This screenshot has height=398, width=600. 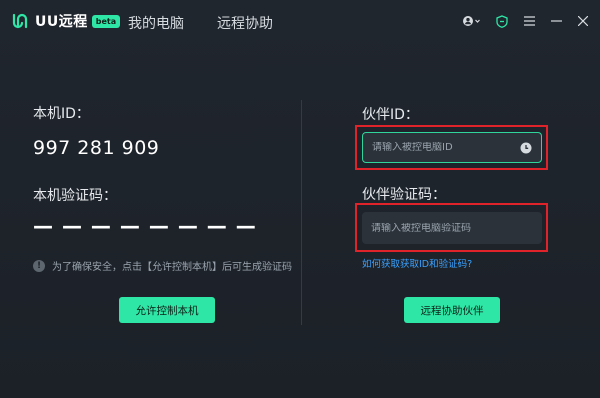 What do you see at coordinates (172, 267) in the screenshot?
I see `notice-text: 为了确保安全，点击【允许控制本机】后可生成验证码` at bounding box center [172, 267].